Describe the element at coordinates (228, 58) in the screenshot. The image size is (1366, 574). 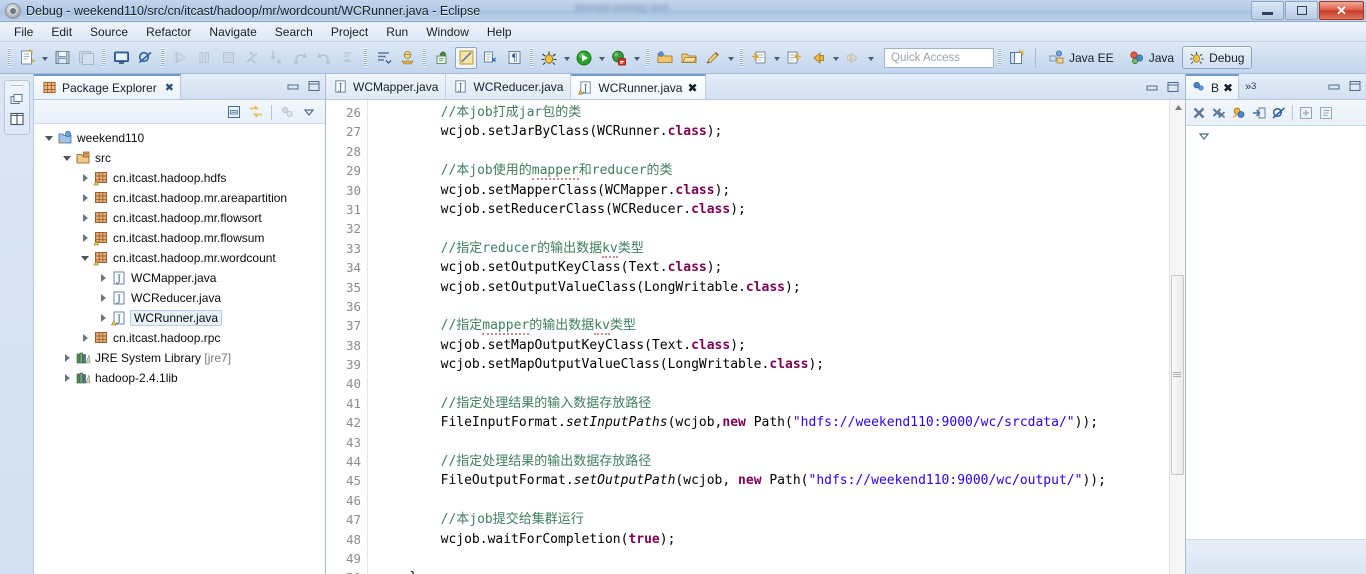
I see `terminate-icon` at that location.